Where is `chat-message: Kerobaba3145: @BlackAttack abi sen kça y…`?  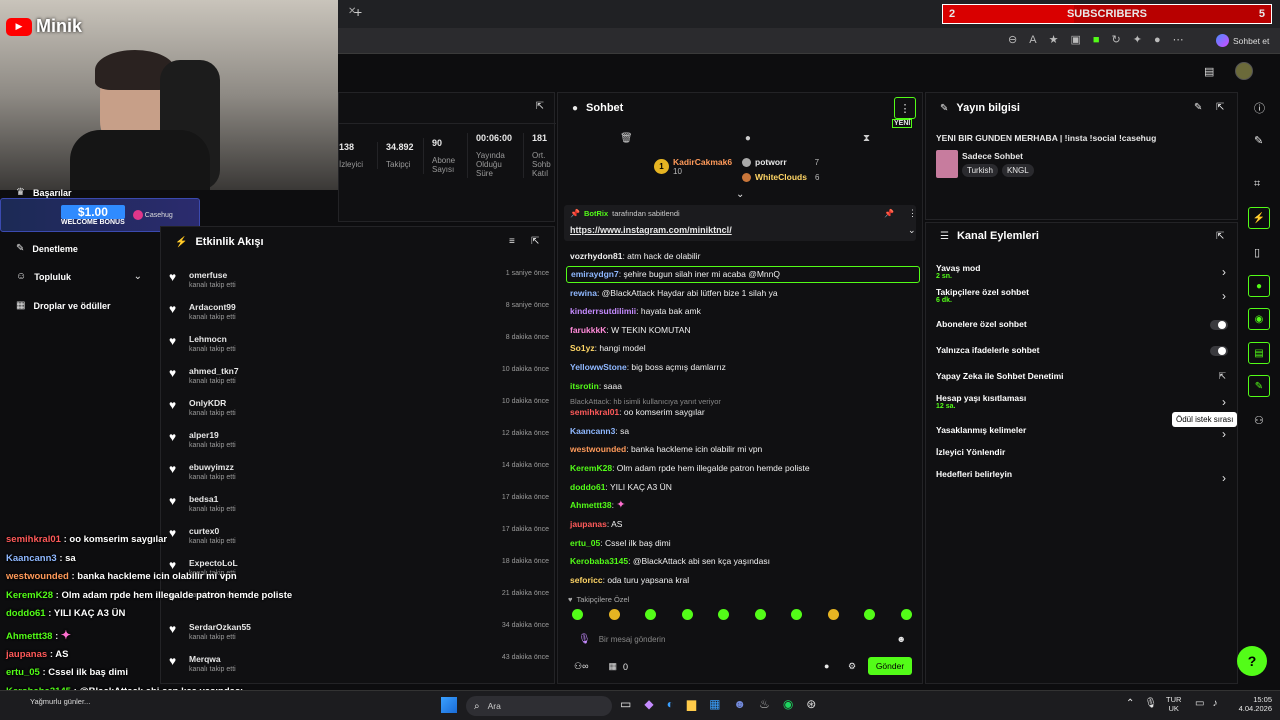
chat-message: Kerobaba3145: @BlackAttack abi sen kça y… is located at coordinates (741, 561).